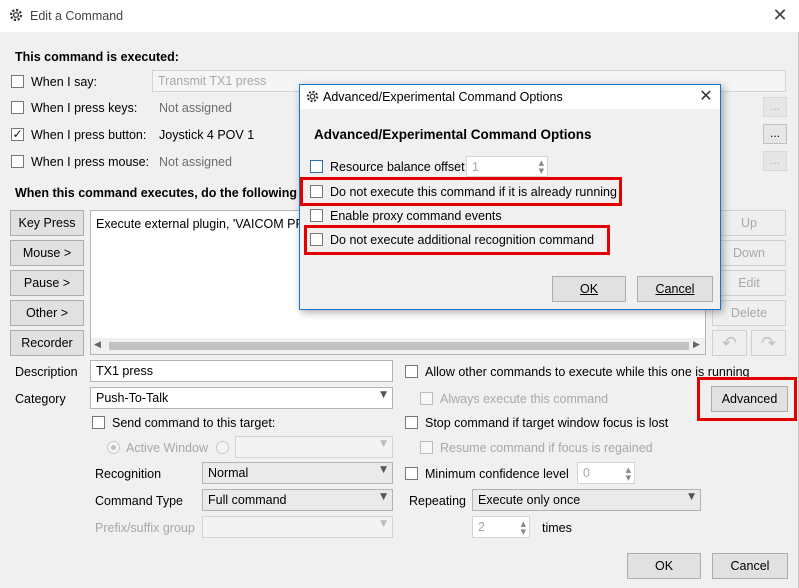  I want to click on window-title: Edit a Command, so click(77, 16).